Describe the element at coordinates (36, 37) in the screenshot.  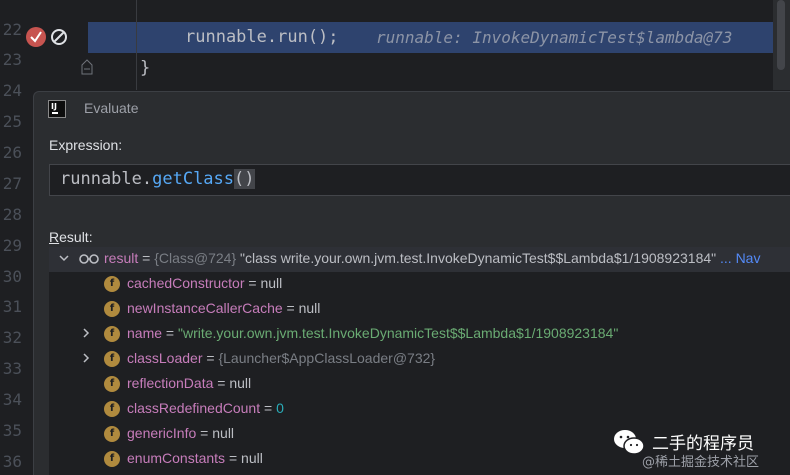
I see `breakpoint-icon` at that location.